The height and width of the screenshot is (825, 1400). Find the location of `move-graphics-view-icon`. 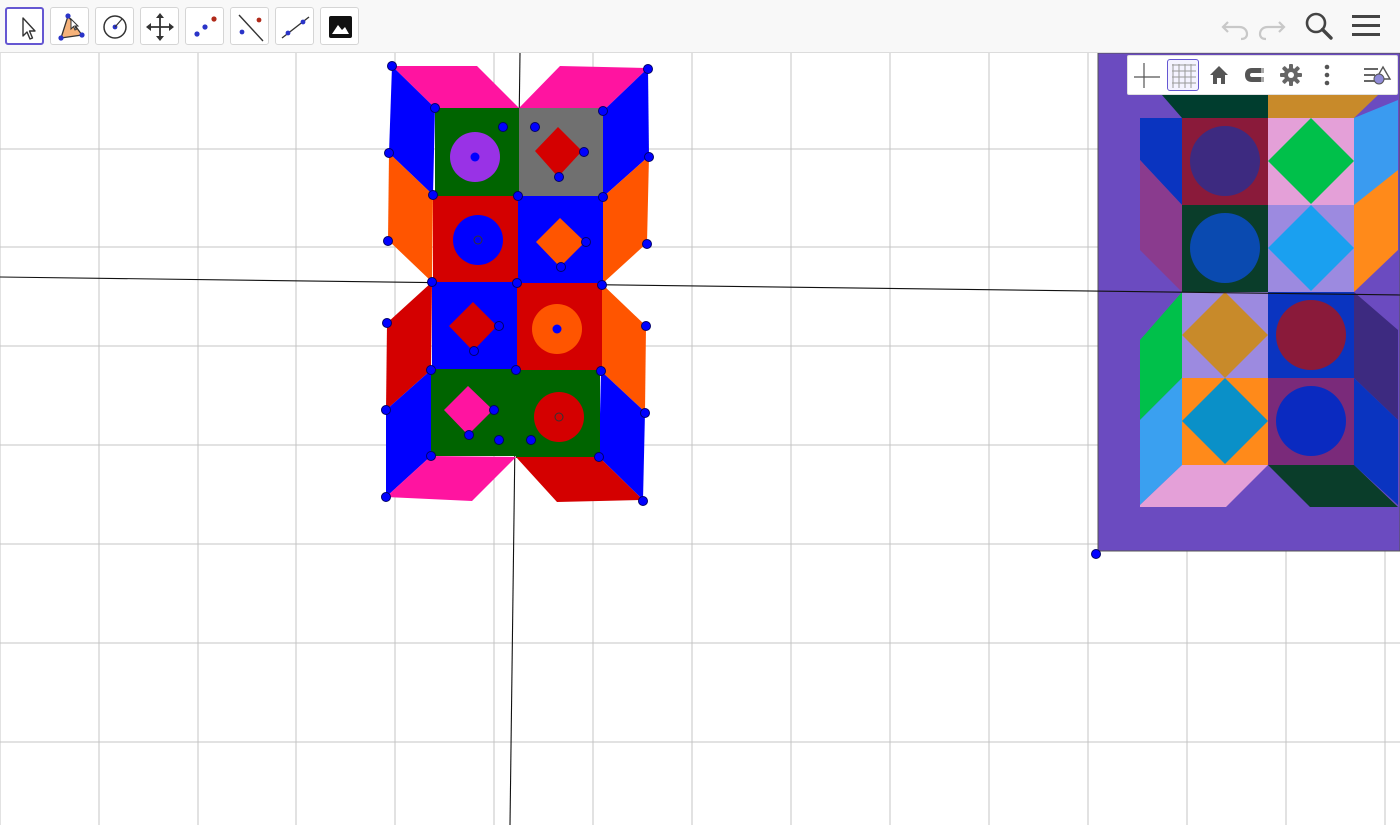

move-graphics-view-icon is located at coordinates (160, 27).